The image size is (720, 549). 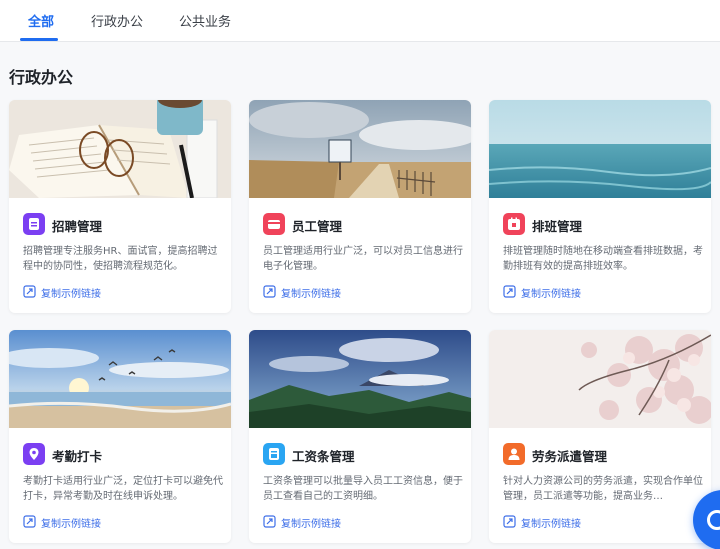 What do you see at coordinates (274, 224) in the screenshot?
I see `employee-card-icon` at bounding box center [274, 224].